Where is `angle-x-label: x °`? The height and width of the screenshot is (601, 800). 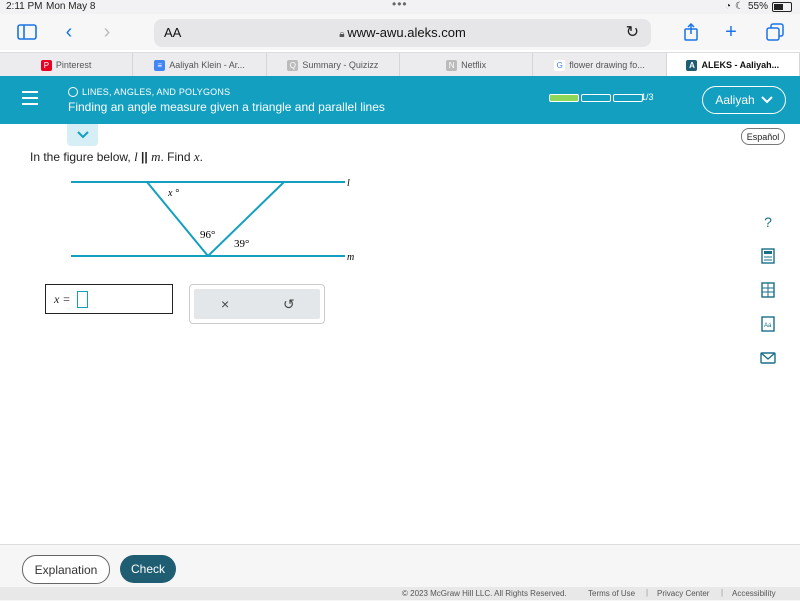
angle-x-label: x ° is located at coordinates (173, 193).